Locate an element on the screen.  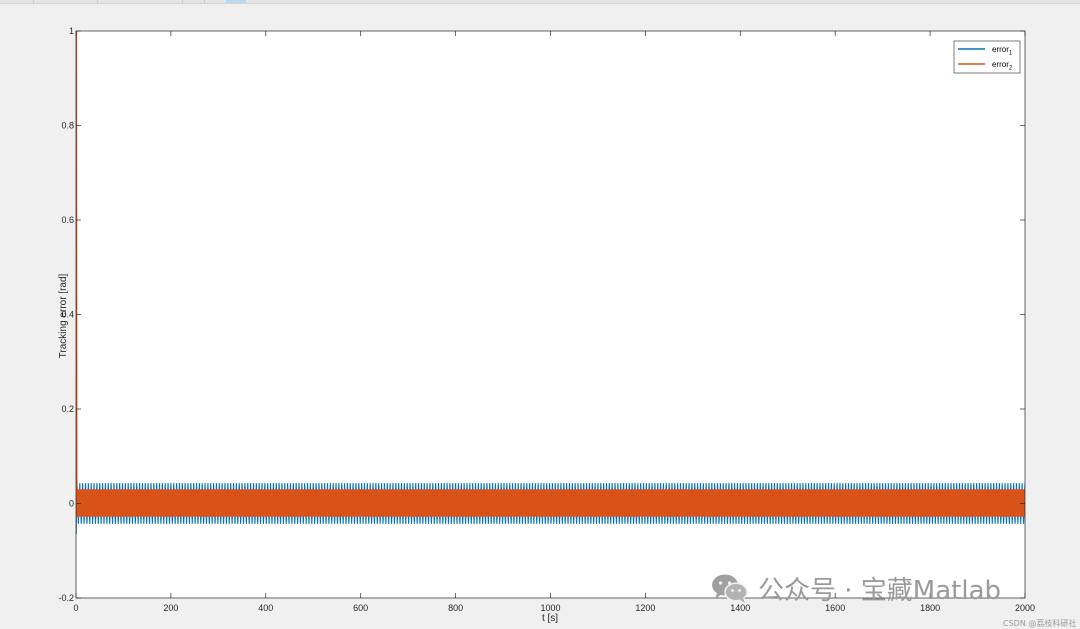
y-tick-label: 1 is located at coordinates (71, 31).